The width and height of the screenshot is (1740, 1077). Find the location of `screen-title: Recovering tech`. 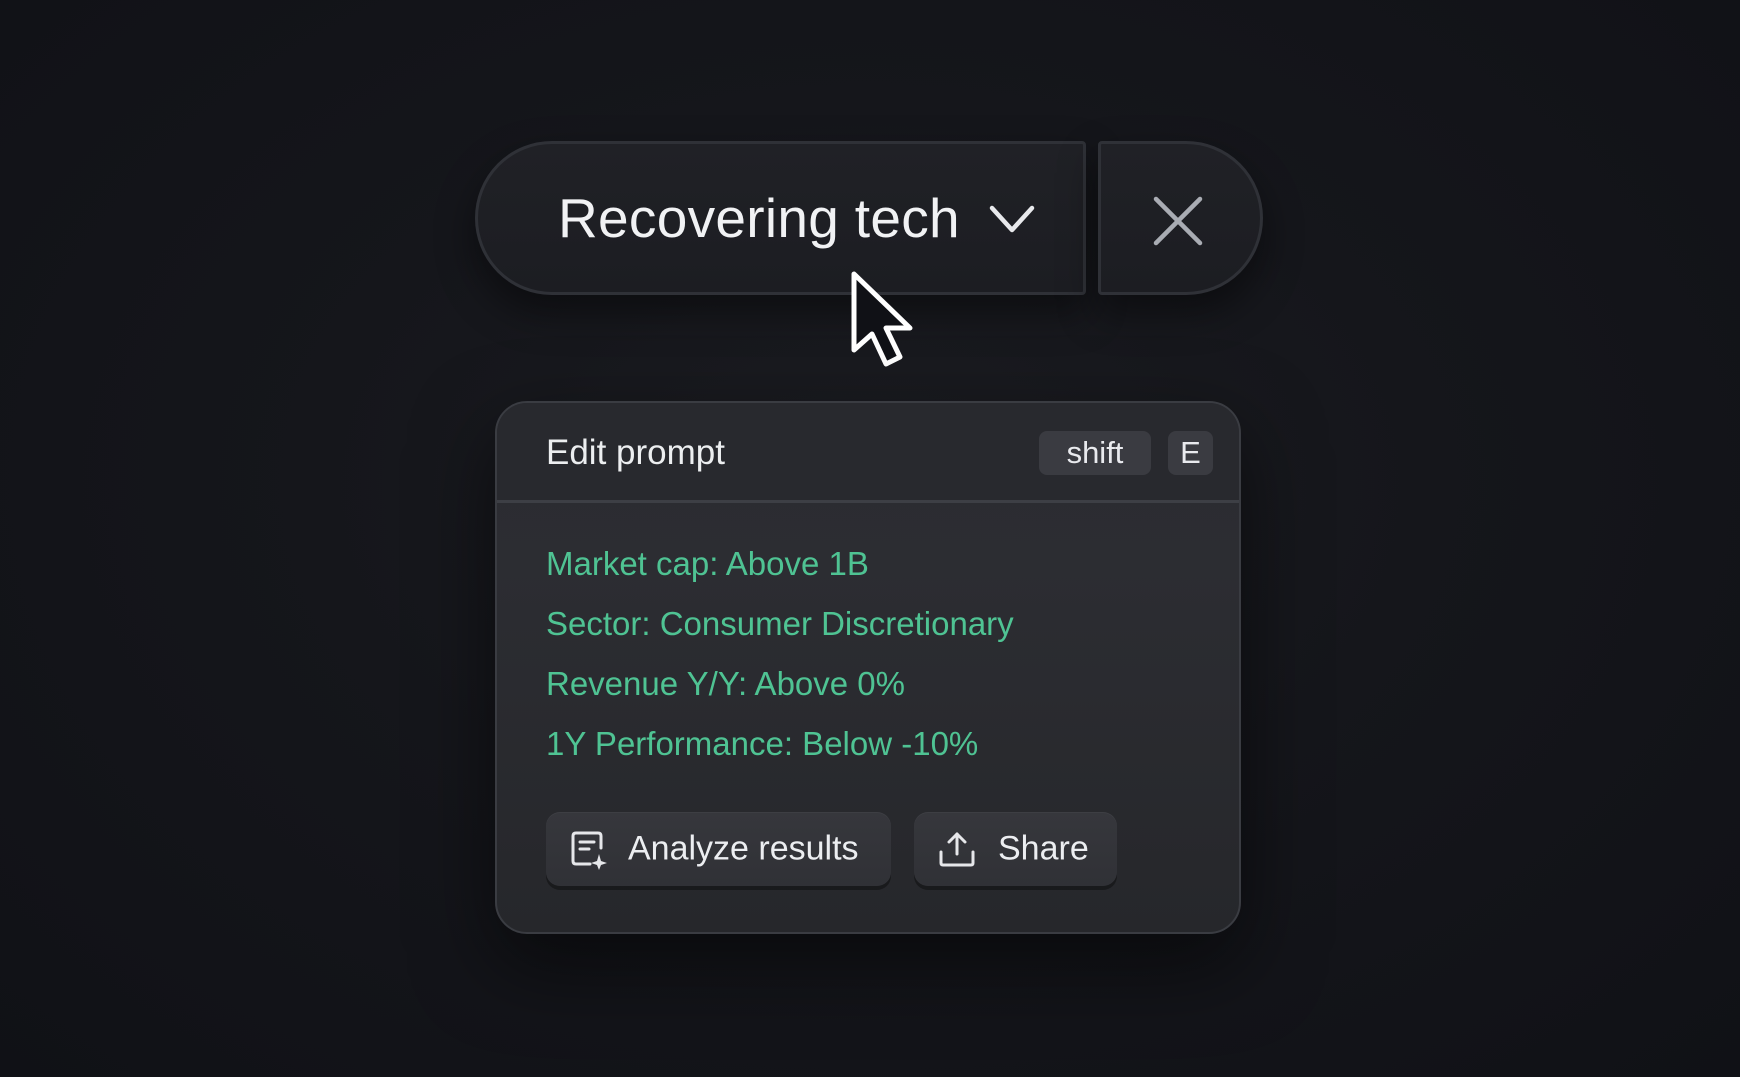

screen-title: Recovering tech is located at coordinates (759, 218).